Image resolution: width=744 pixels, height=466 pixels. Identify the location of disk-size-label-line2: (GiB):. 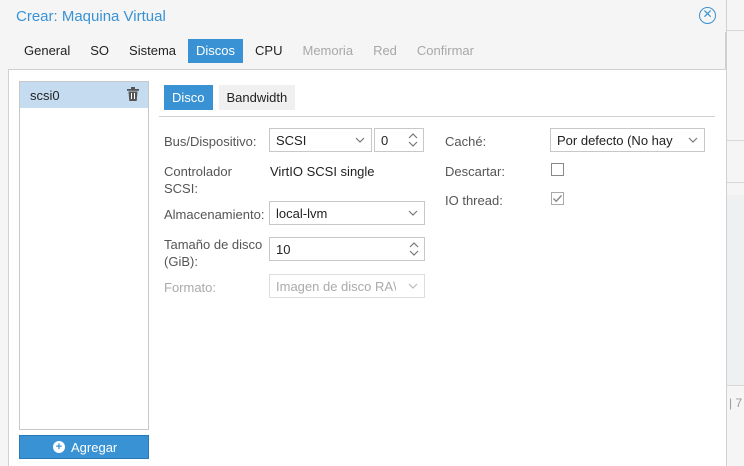
(181, 261).